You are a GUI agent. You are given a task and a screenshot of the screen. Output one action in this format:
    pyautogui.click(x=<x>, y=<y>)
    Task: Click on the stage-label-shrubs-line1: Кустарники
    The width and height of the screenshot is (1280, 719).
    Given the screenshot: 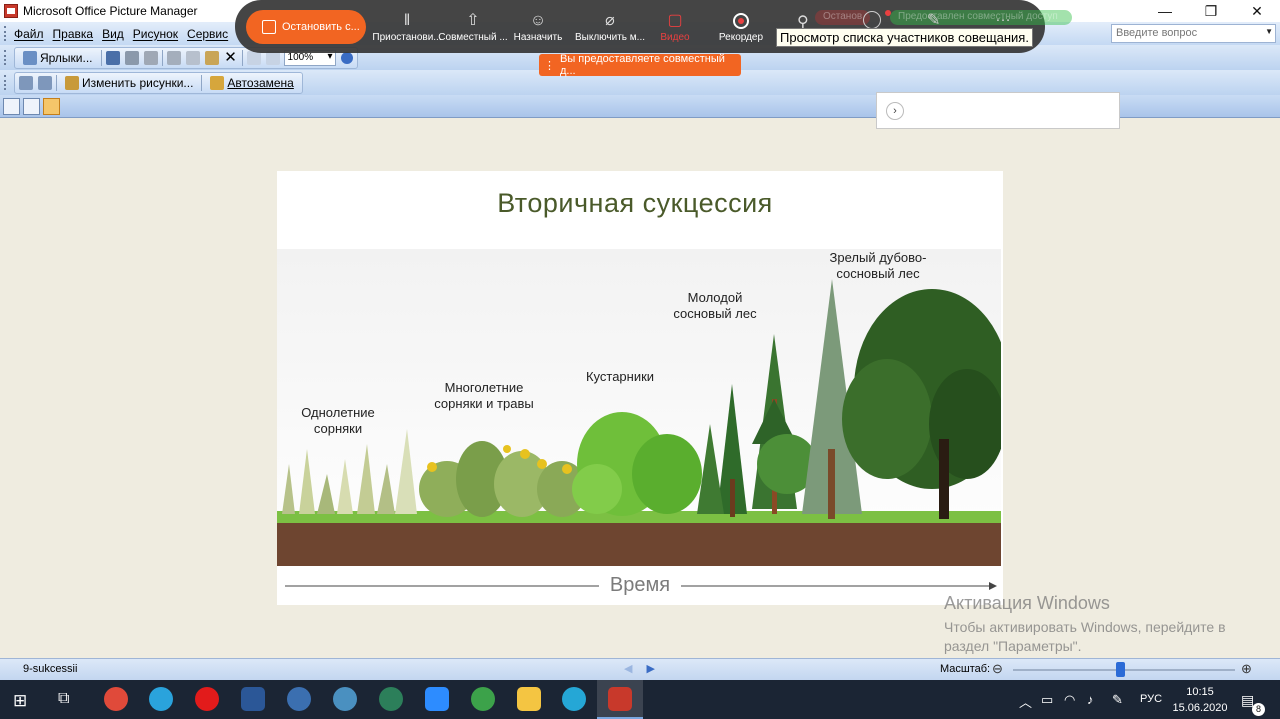 What is the action you would take?
    pyautogui.click(x=620, y=376)
    